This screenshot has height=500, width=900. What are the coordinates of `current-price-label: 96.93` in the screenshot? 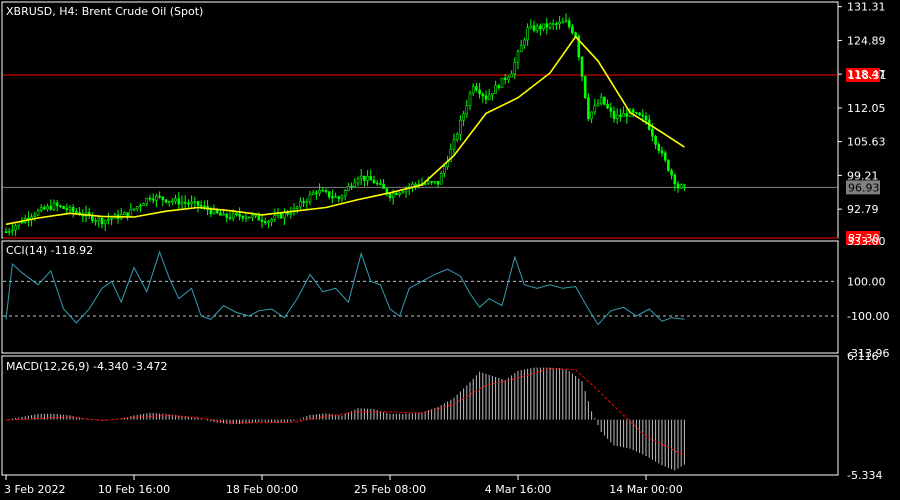 It's located at (864, 187).